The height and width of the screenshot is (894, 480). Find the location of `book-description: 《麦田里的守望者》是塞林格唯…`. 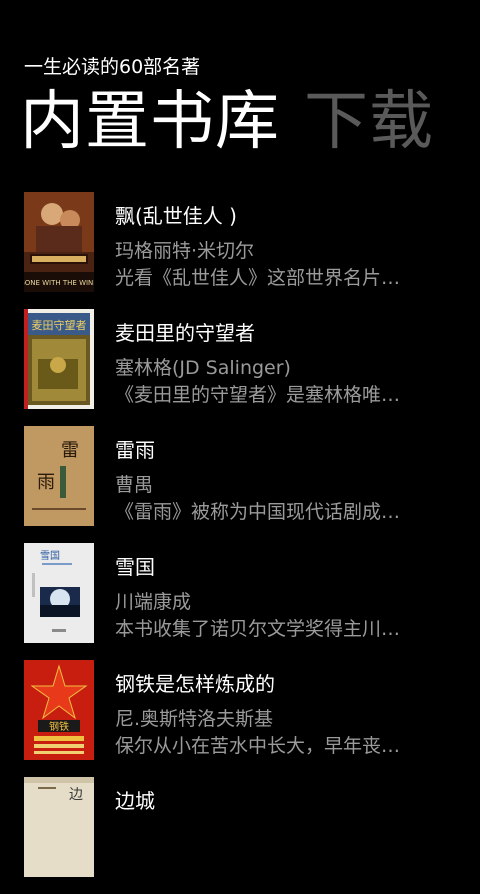

book-description: 《麦田里的守望者》是塞林格唯… is located at coordinates (258, 395).